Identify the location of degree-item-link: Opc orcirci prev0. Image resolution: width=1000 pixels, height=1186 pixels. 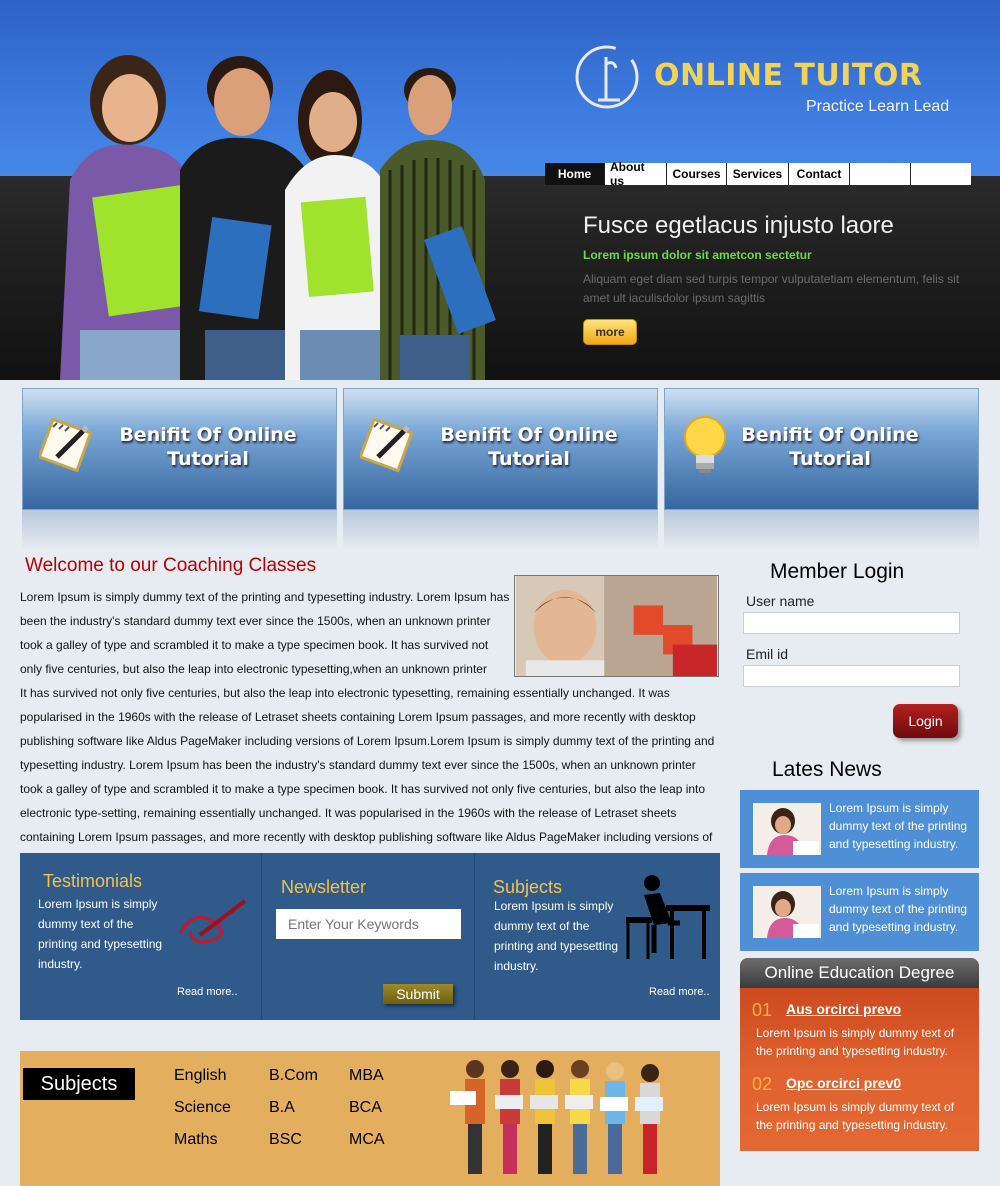
(843, 1083).